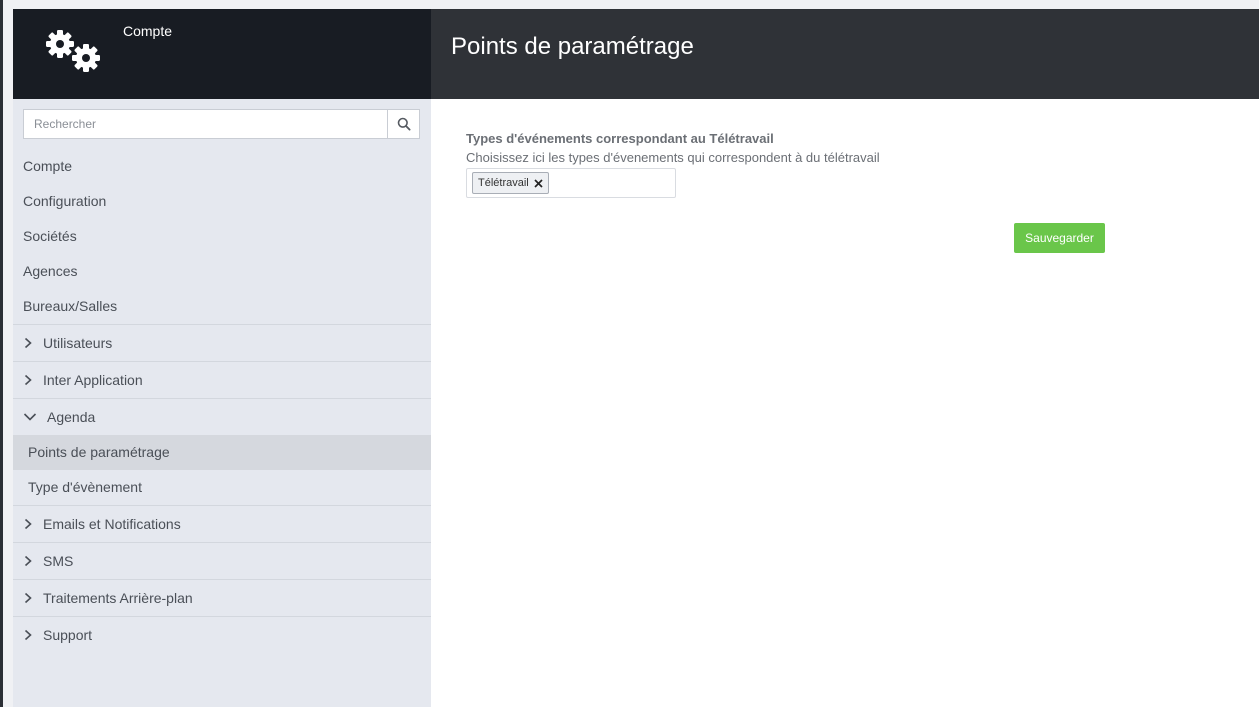 The height and width of the screenshot is (707, 1259). I want to click on sidebar-search, so click(221, 124).